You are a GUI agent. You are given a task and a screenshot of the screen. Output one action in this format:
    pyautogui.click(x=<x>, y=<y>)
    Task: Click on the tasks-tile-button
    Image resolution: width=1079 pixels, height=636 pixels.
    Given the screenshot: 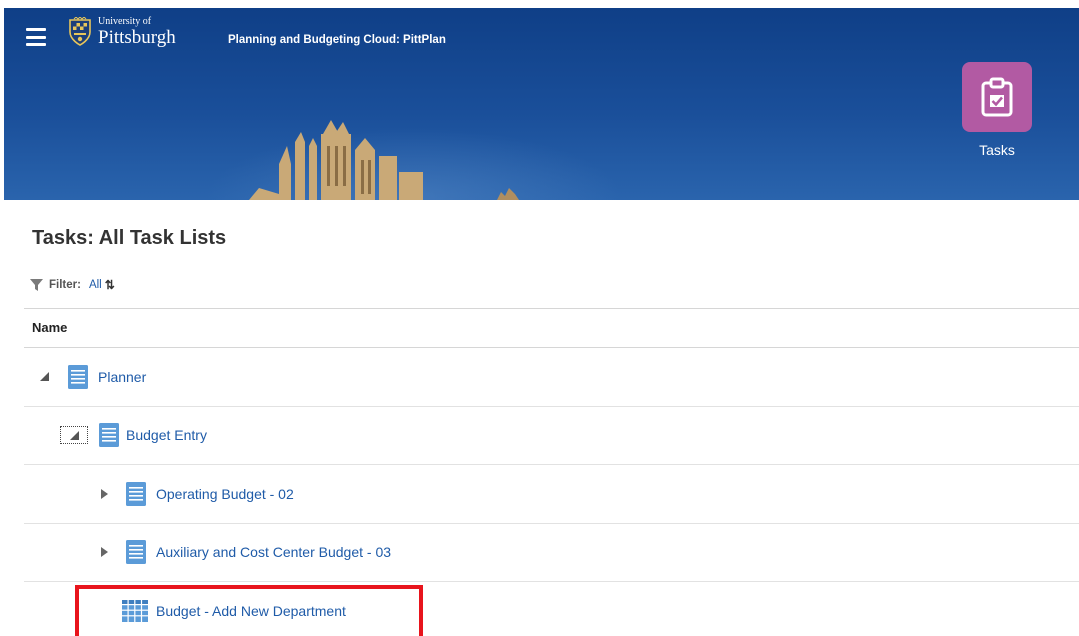 What is the action you would take?
    pyautogui.click(x=997, y=97)
    